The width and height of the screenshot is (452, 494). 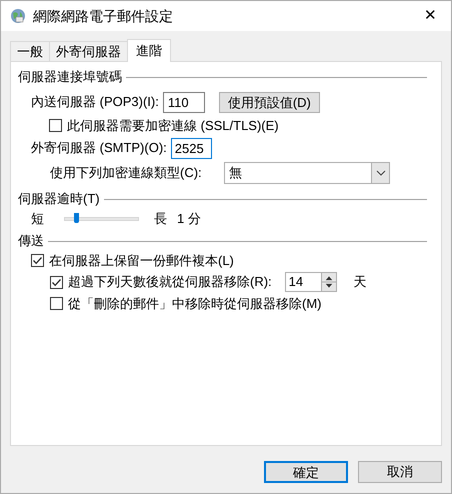 I want to click on field-label: 使用下列加密連線類型(C):, so click(x=126, y=173).